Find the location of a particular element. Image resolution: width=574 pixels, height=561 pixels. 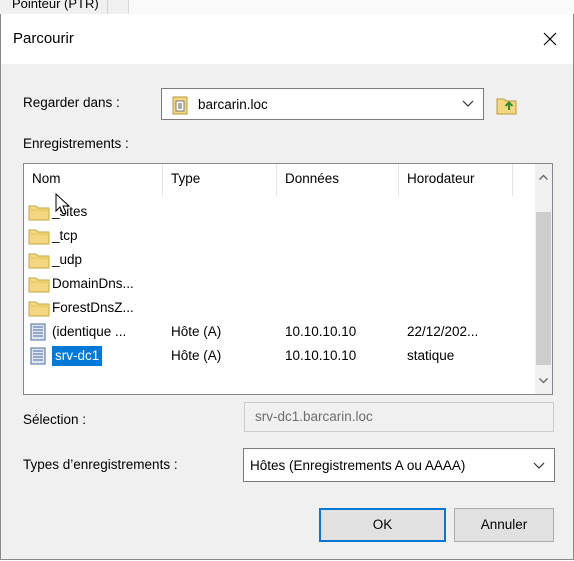

vertical-scrollbar is located at coordinates (543, 279).